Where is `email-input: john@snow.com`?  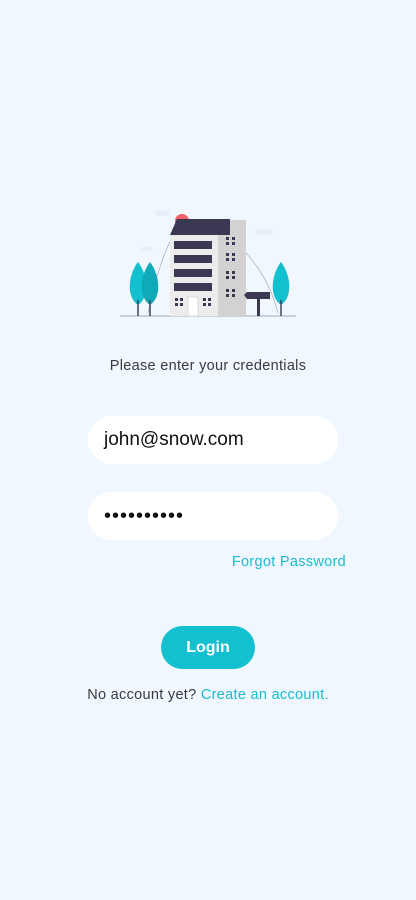
email-input: john@snow.com is located at coordinates (213, 440).